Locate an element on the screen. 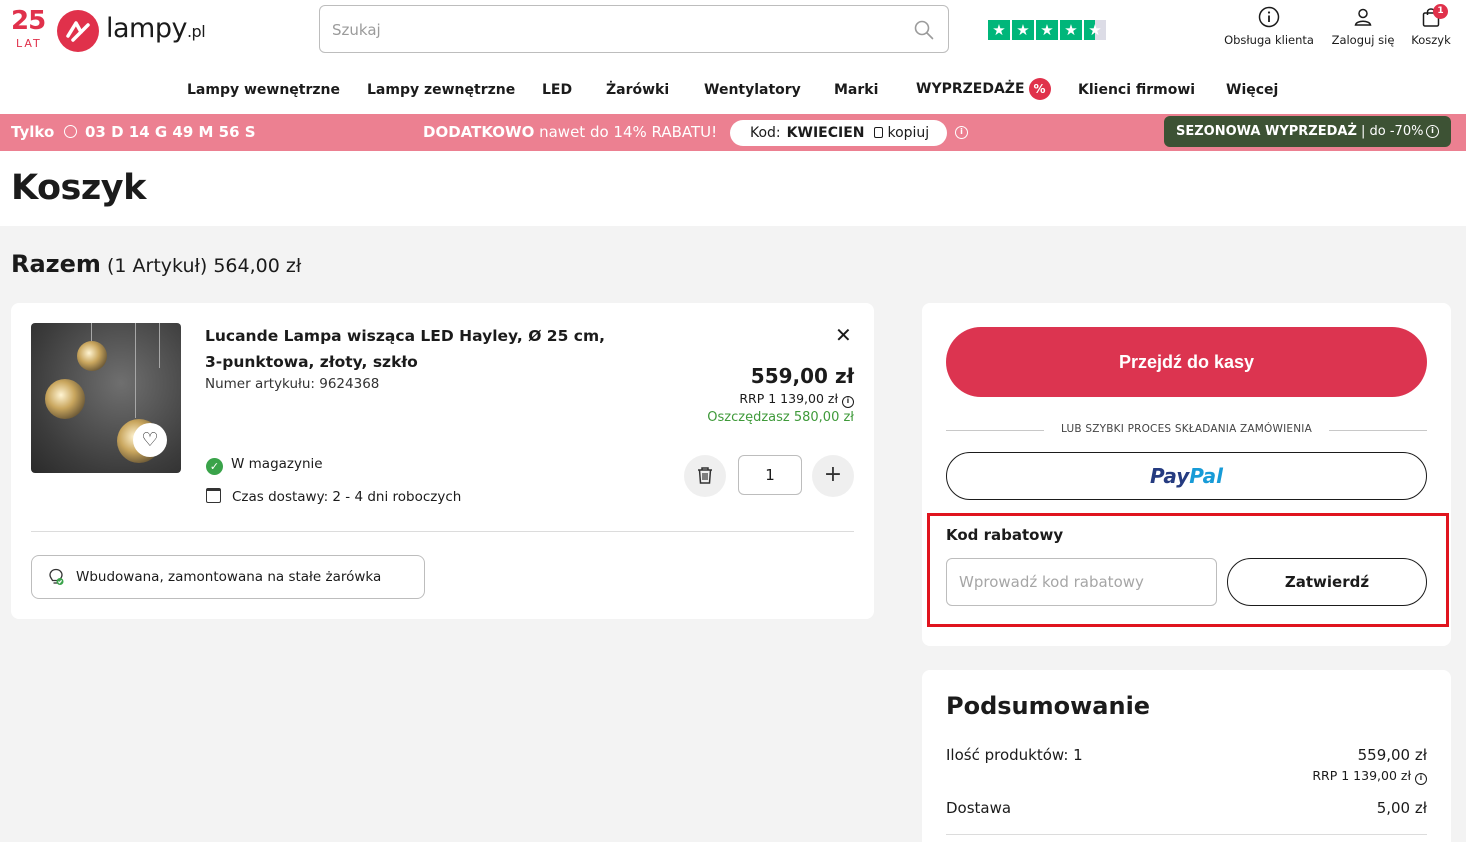 The image size is (1466, 842). trash-icon is located at coordinates (705, 475).